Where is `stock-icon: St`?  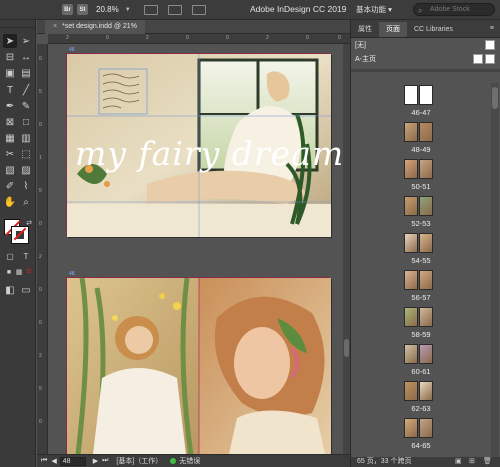
stock-icon: St is located at coordinates (82, 9).